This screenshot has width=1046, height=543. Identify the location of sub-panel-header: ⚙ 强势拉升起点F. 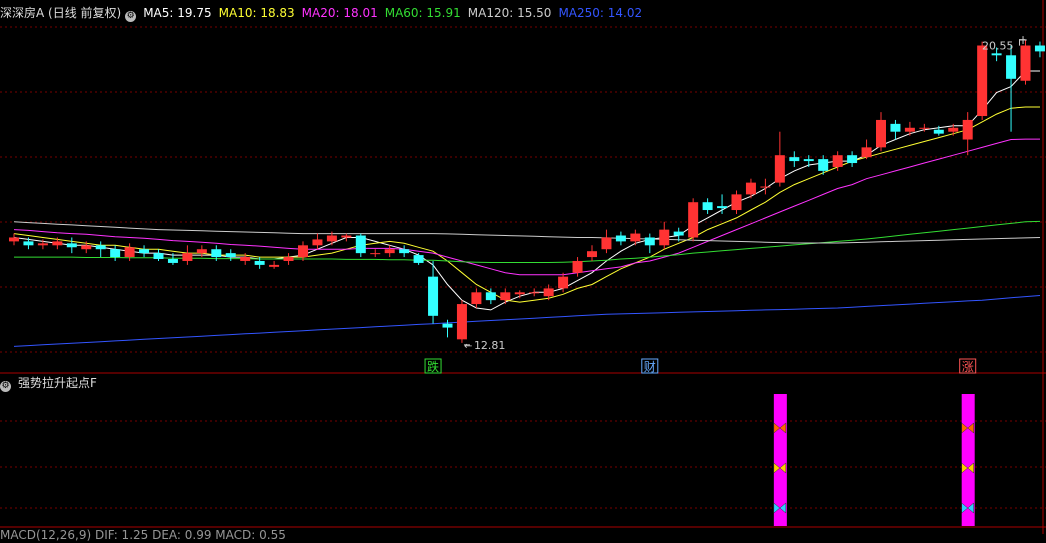
(52, 383).